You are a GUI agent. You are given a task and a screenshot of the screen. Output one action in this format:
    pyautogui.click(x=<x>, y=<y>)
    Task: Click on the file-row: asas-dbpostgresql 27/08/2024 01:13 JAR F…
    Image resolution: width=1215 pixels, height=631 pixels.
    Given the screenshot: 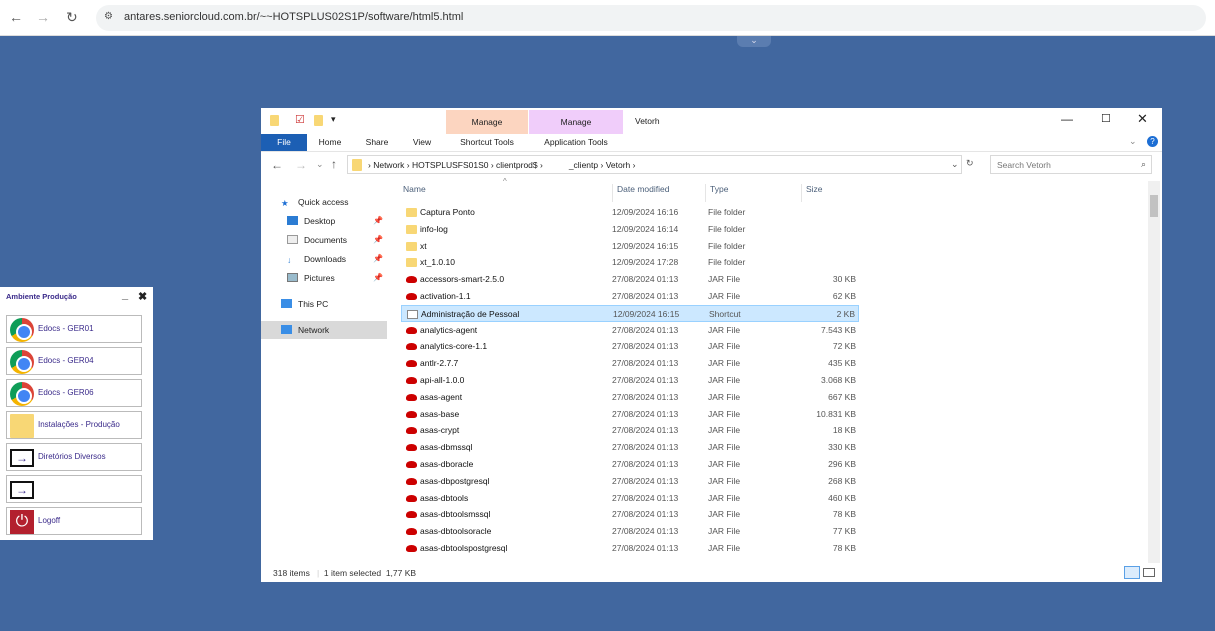 What is the action you would take?
    pyautogui.click(x=630, y=481)
    